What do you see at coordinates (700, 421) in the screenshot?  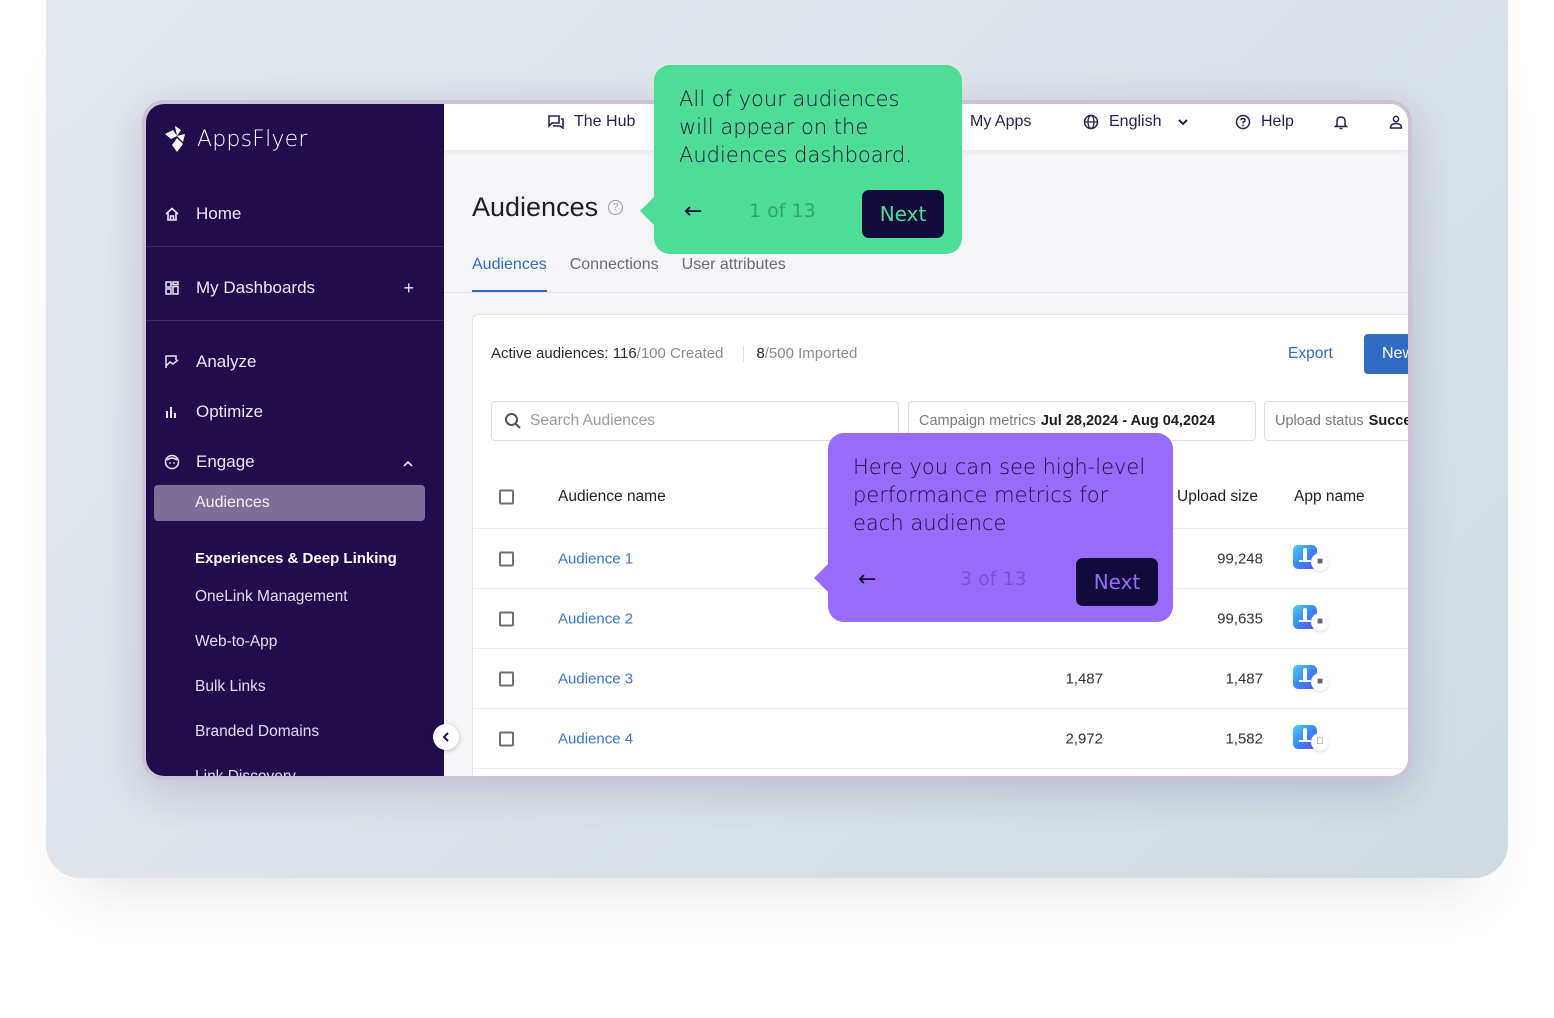 I see `search-input` at bounding box center [700, 421].